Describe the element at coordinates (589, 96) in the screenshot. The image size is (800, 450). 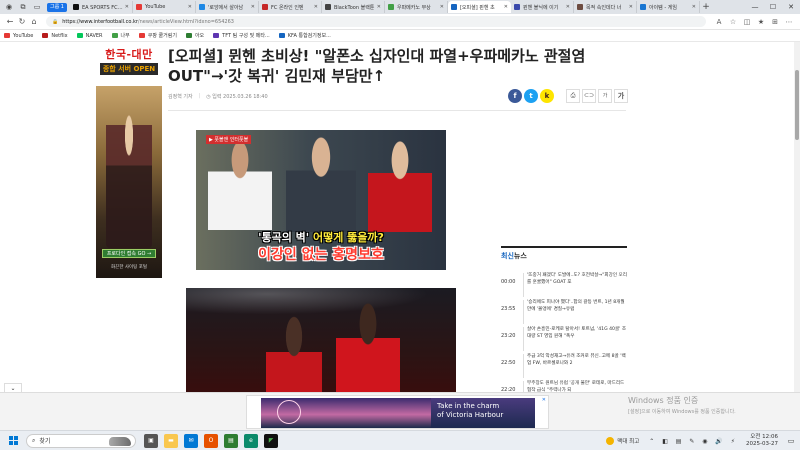
I see `copy-link-icon: ⊂⊃` at that location.